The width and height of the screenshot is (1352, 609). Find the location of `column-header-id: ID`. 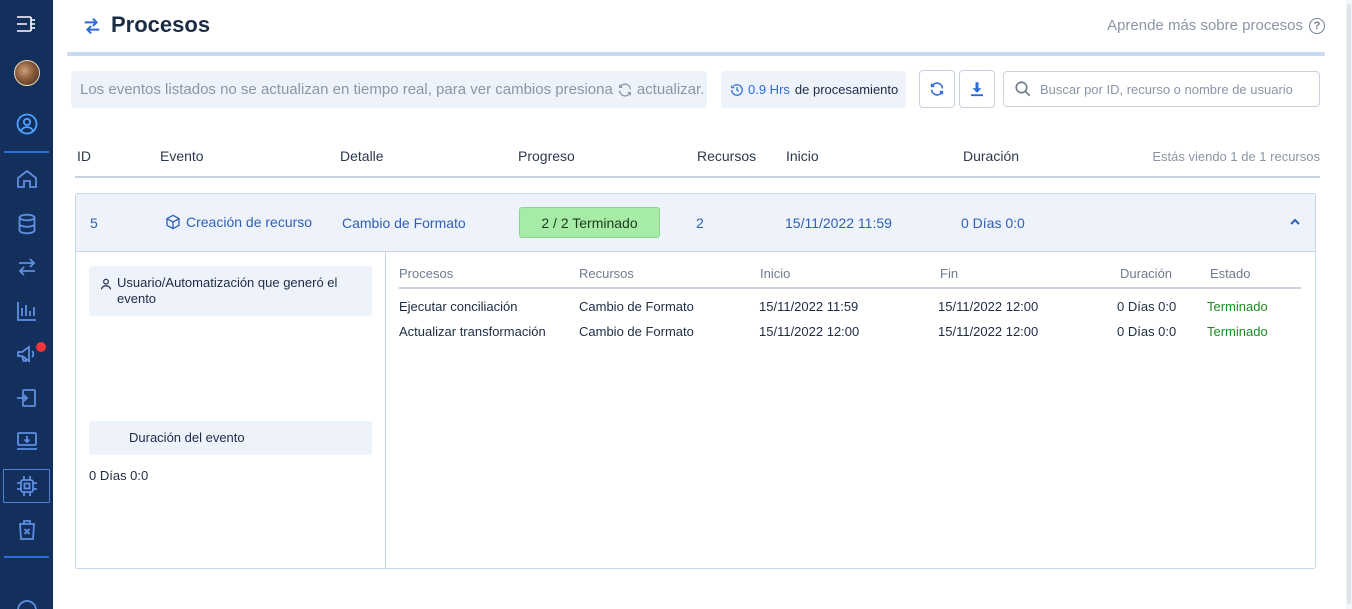

column-header-id: ID is located at coordinates (84, 156).